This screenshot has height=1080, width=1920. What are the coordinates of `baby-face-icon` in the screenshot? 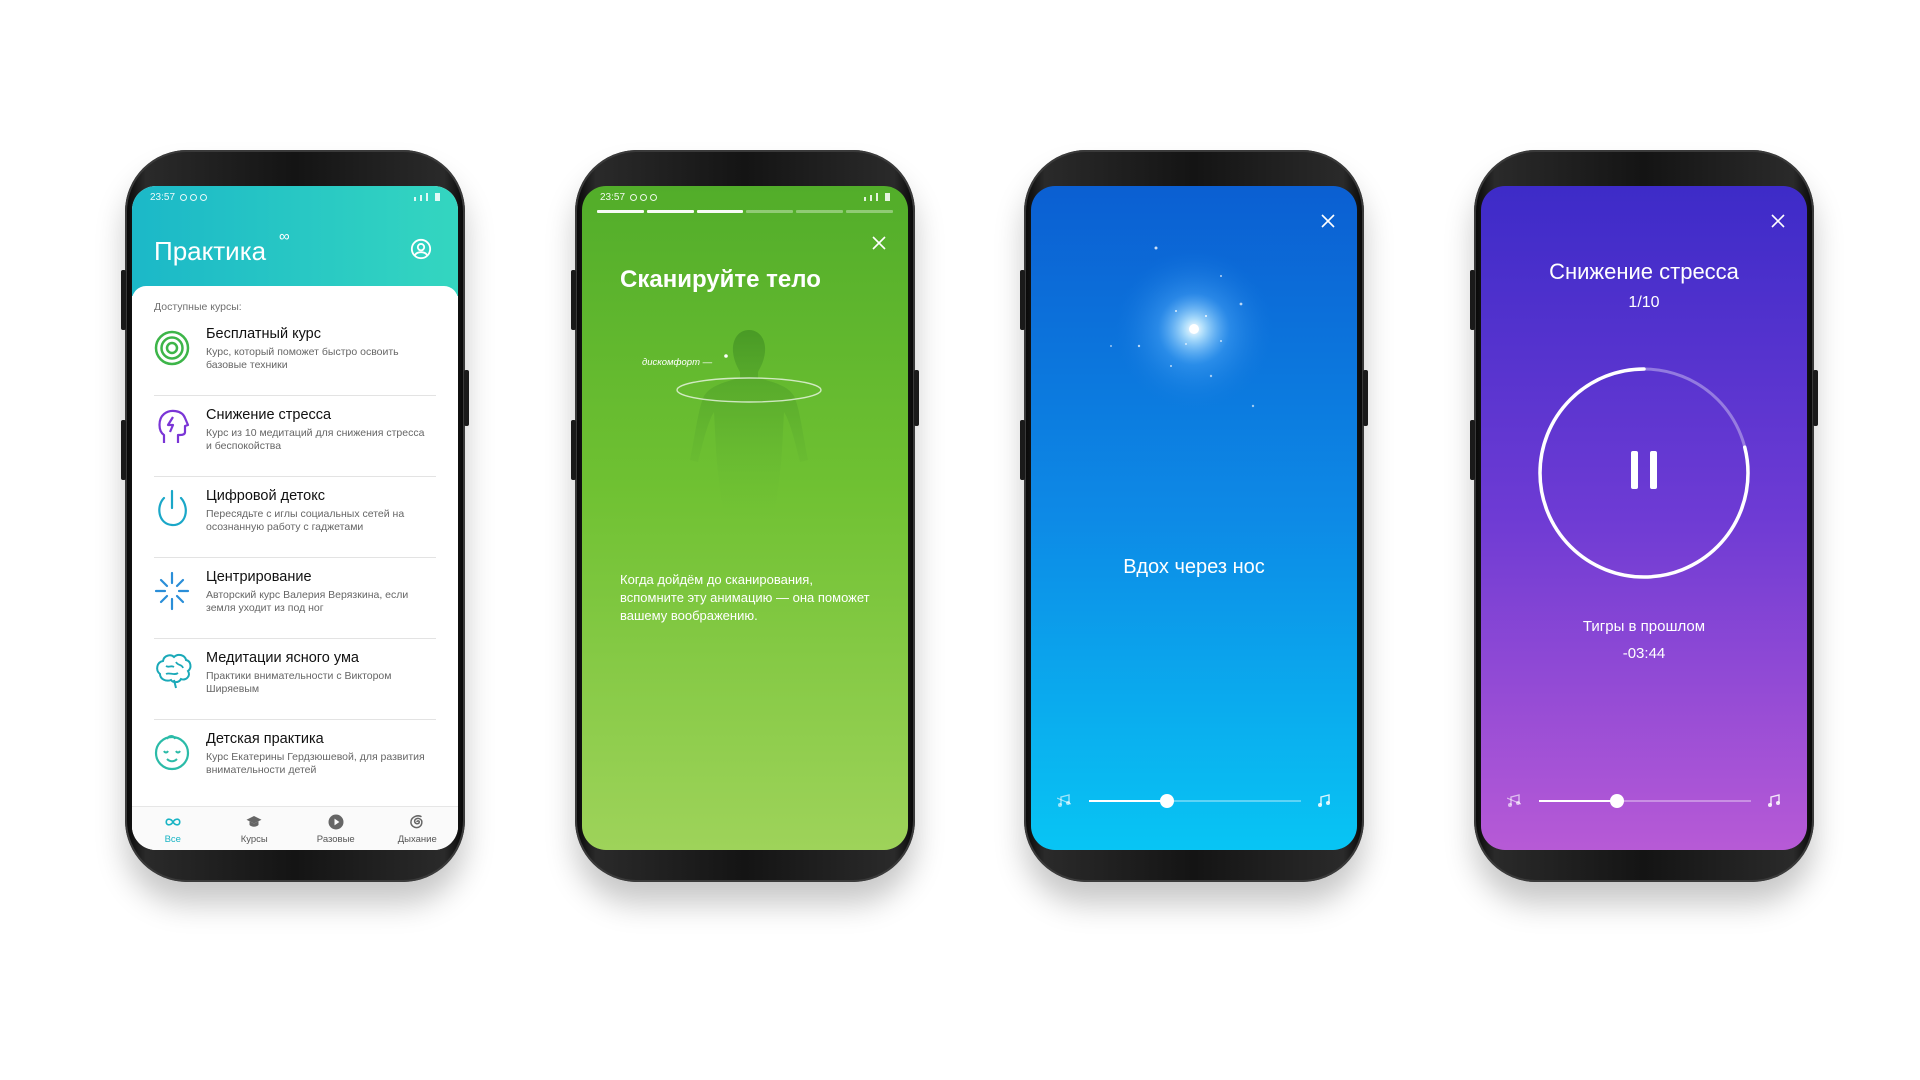 It's located at (172, 753).